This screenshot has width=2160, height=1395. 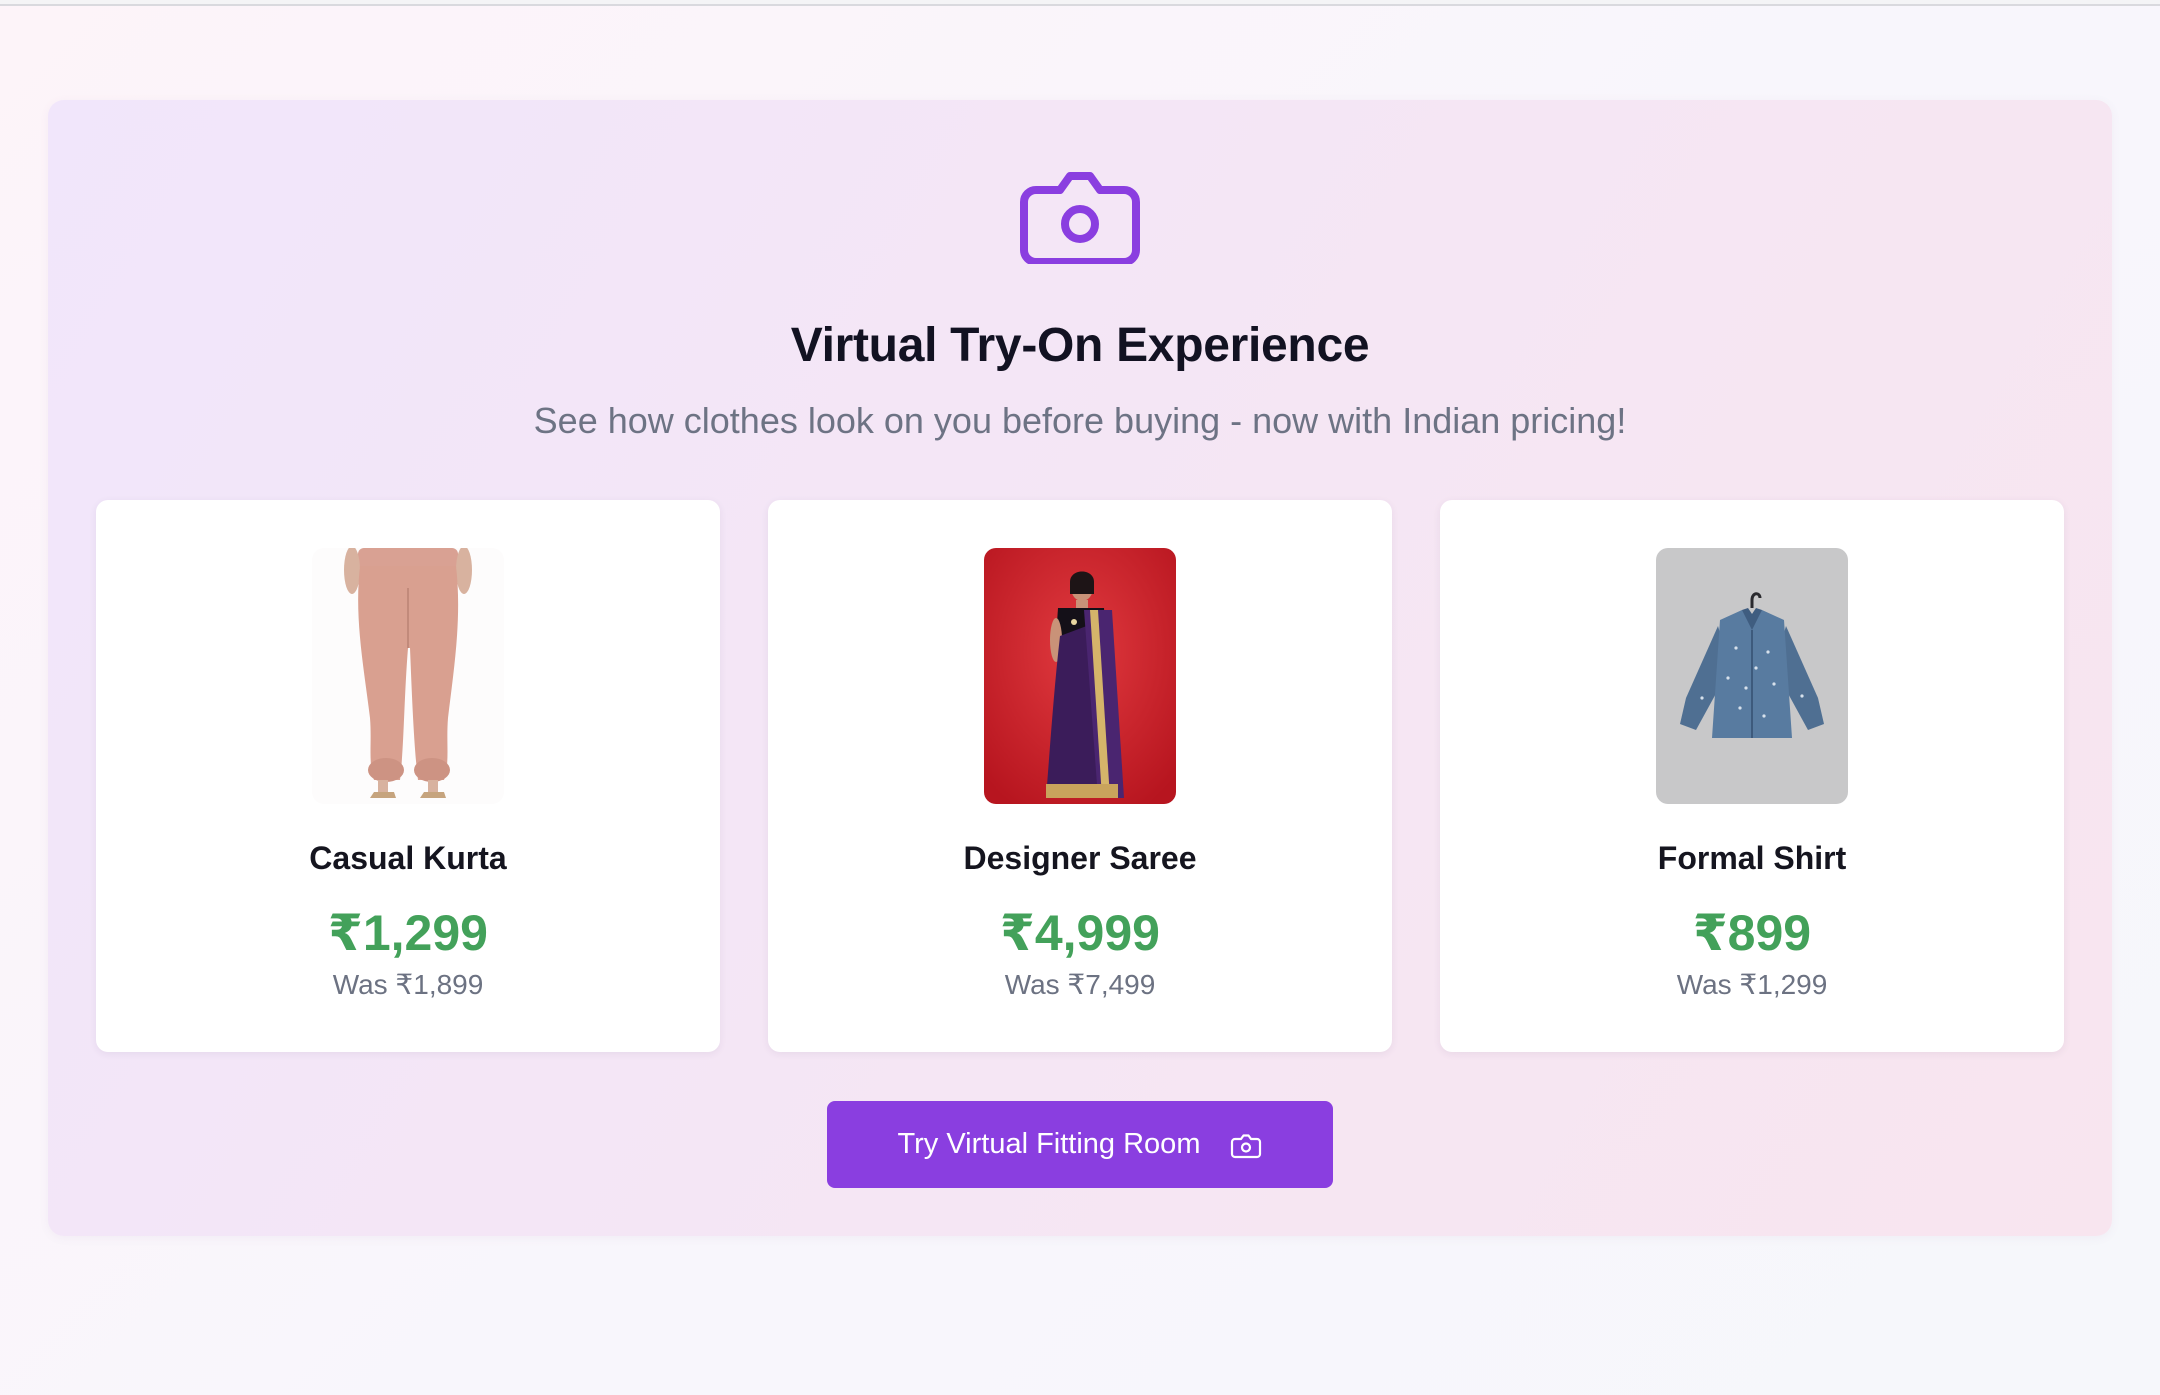 I want to click on cta-label: Try Virtual Fitting Room, so click(x=1049, y=1144).